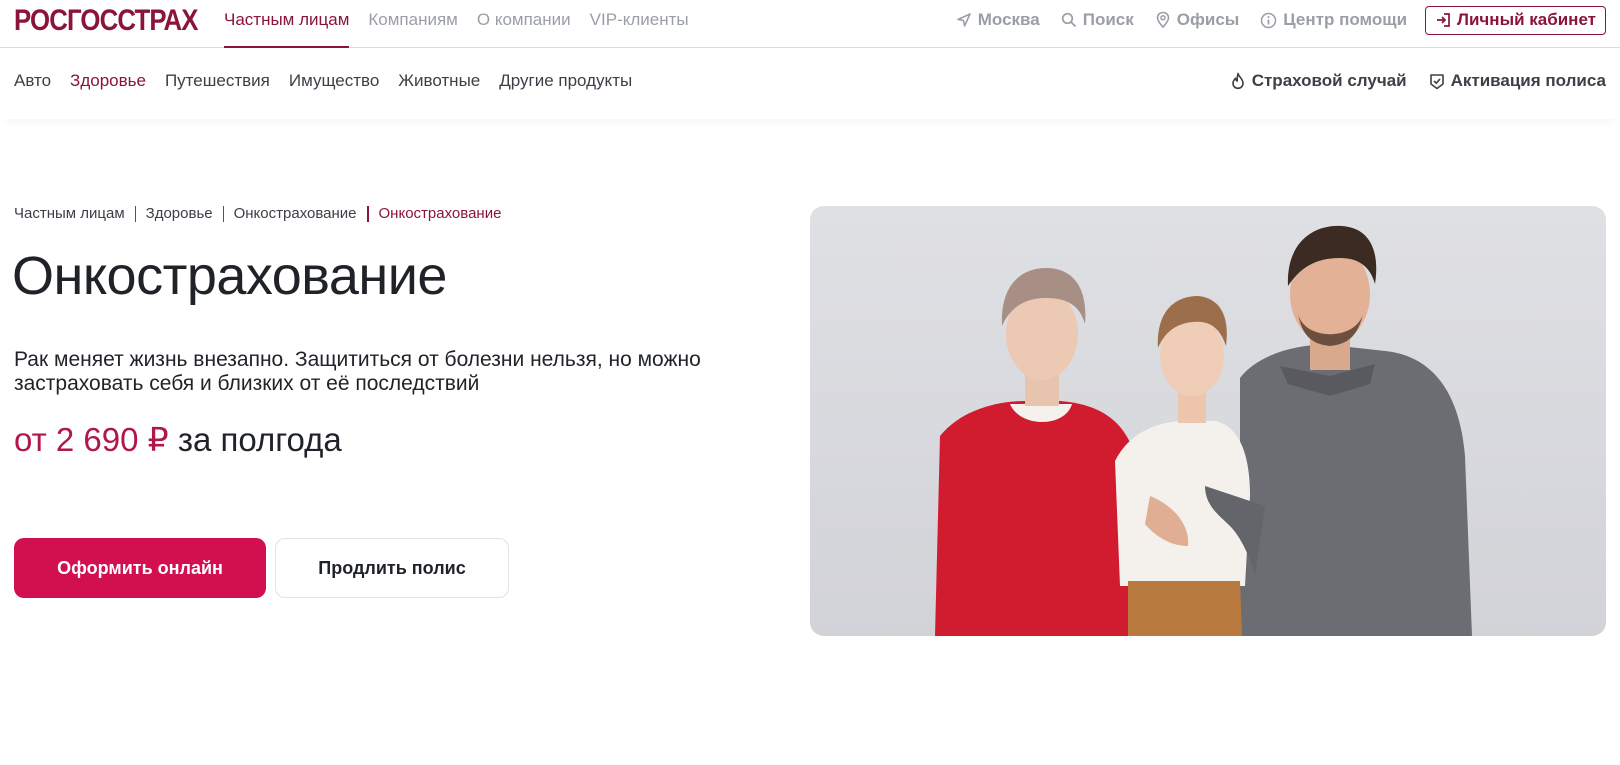  I want to click on personal-cabinet-button: Личный кабинет, so click(1515, 20).